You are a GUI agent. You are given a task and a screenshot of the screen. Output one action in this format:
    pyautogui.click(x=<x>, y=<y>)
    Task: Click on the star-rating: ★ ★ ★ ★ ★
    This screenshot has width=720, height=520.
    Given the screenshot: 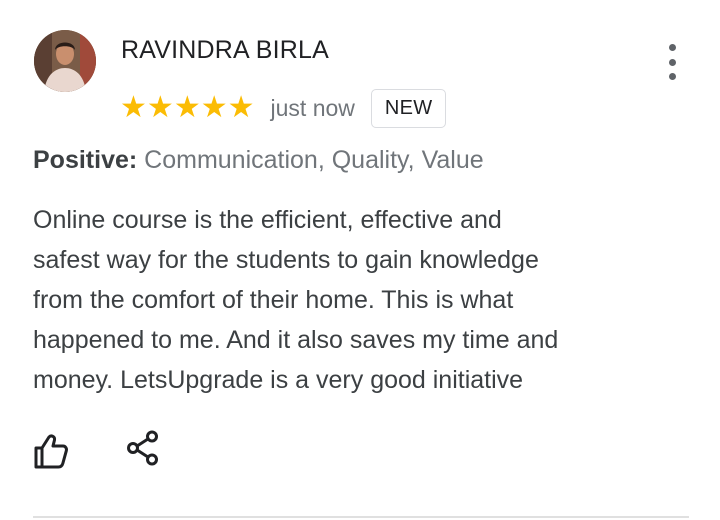 What is the action you would take?
    pyautogui.click(x=187, y=108)
    